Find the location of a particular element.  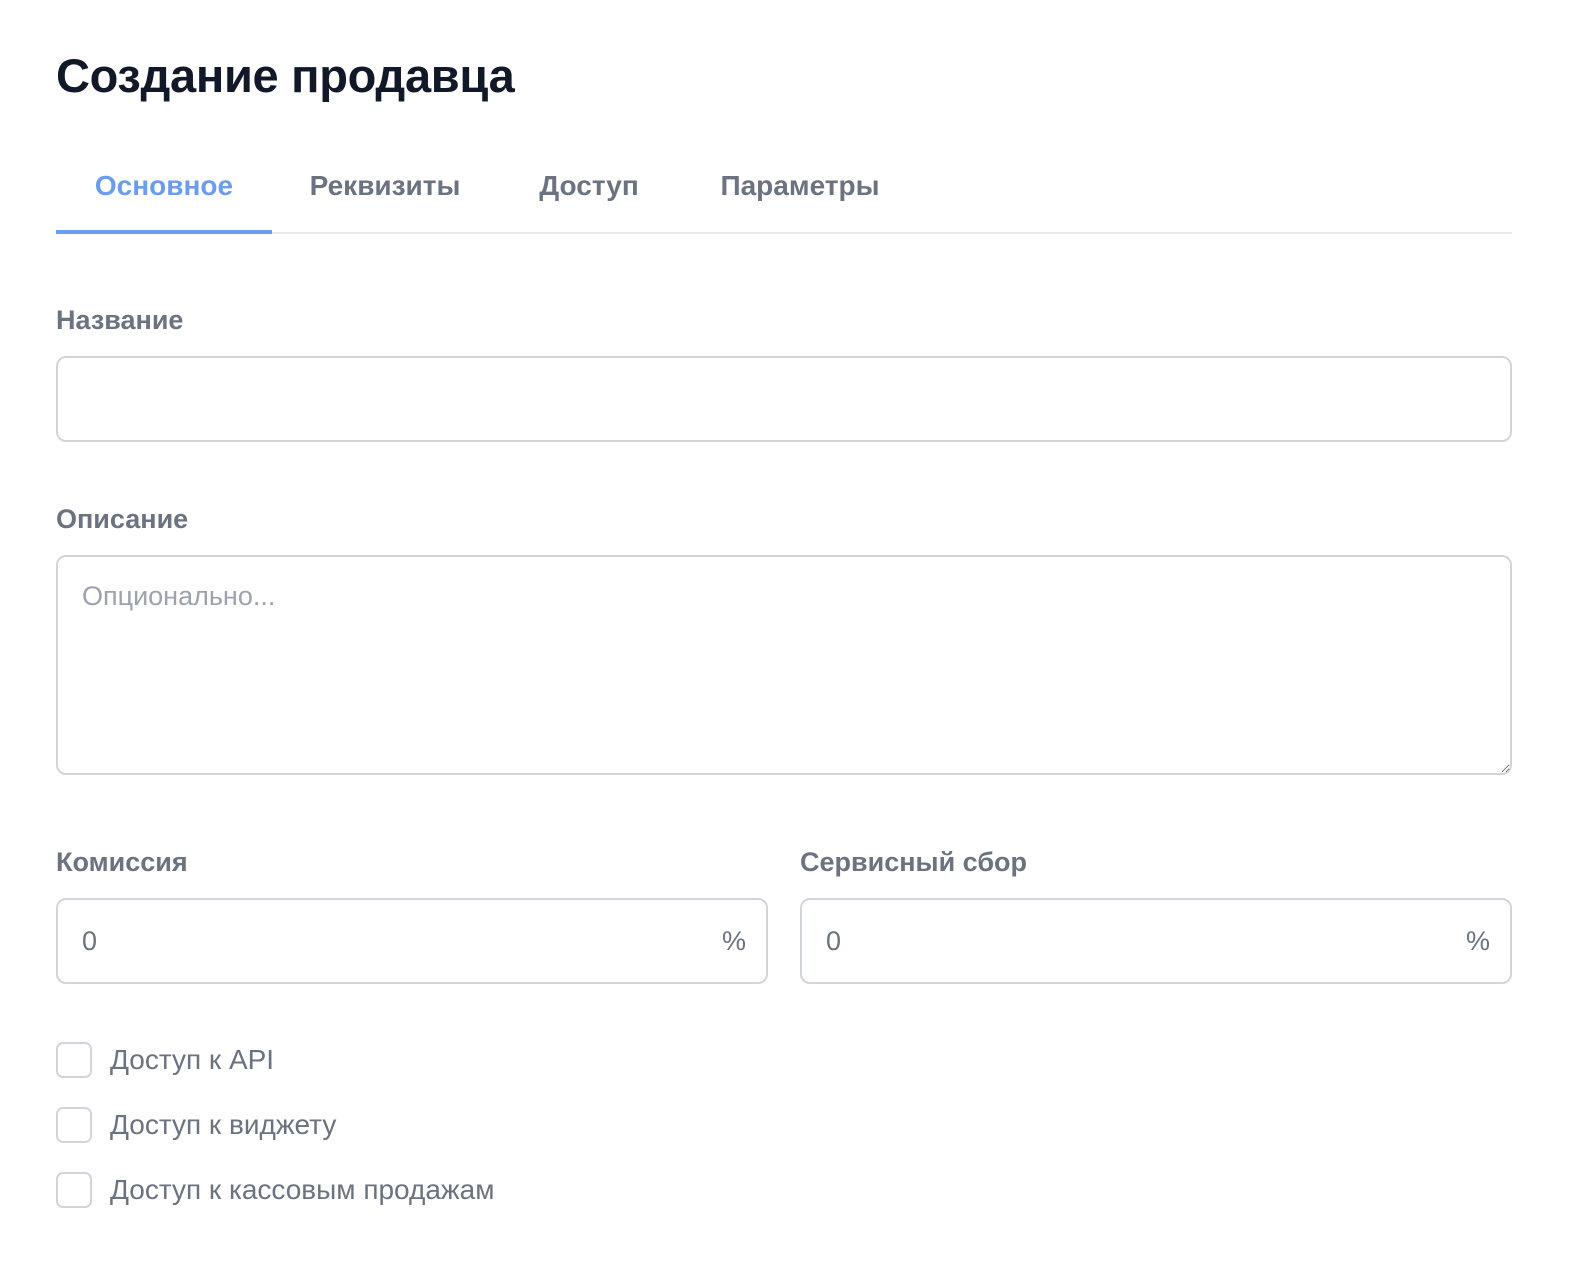

tab-main: Основное is located at coordinates (164, 197).